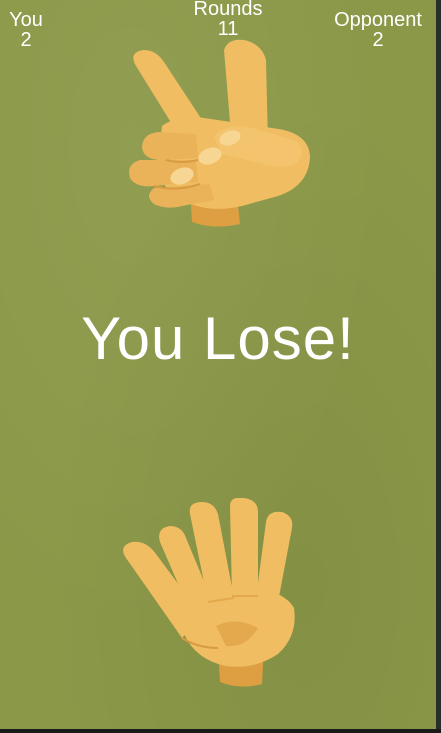 This screenshot has height=733, width=441. Describe the element at coordinates (26, 20) in the screenshot. I see `player-score-label: You` at that location.